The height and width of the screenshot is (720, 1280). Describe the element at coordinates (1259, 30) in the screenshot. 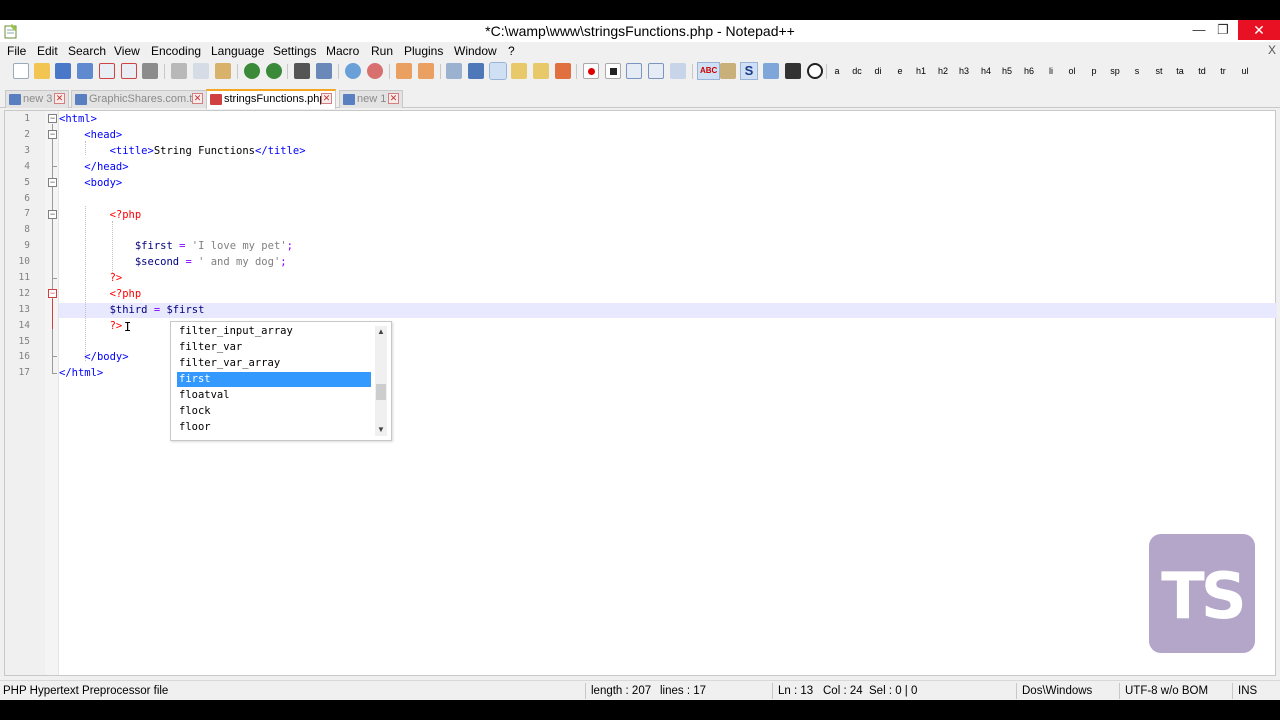

I see `close-window-button: ✕` at that location.